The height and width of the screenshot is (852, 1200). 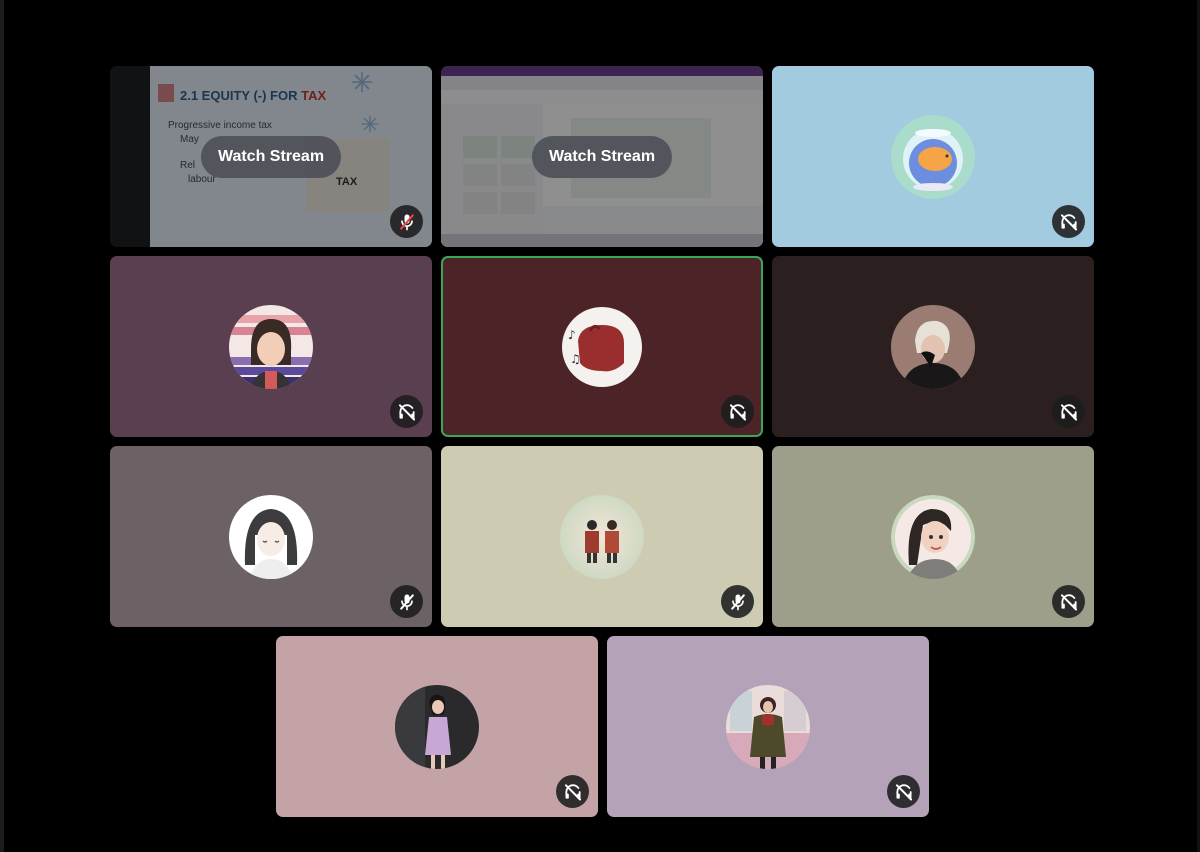 I want to click on participant-tile-smiling-girl, so click(x=933, y=536).